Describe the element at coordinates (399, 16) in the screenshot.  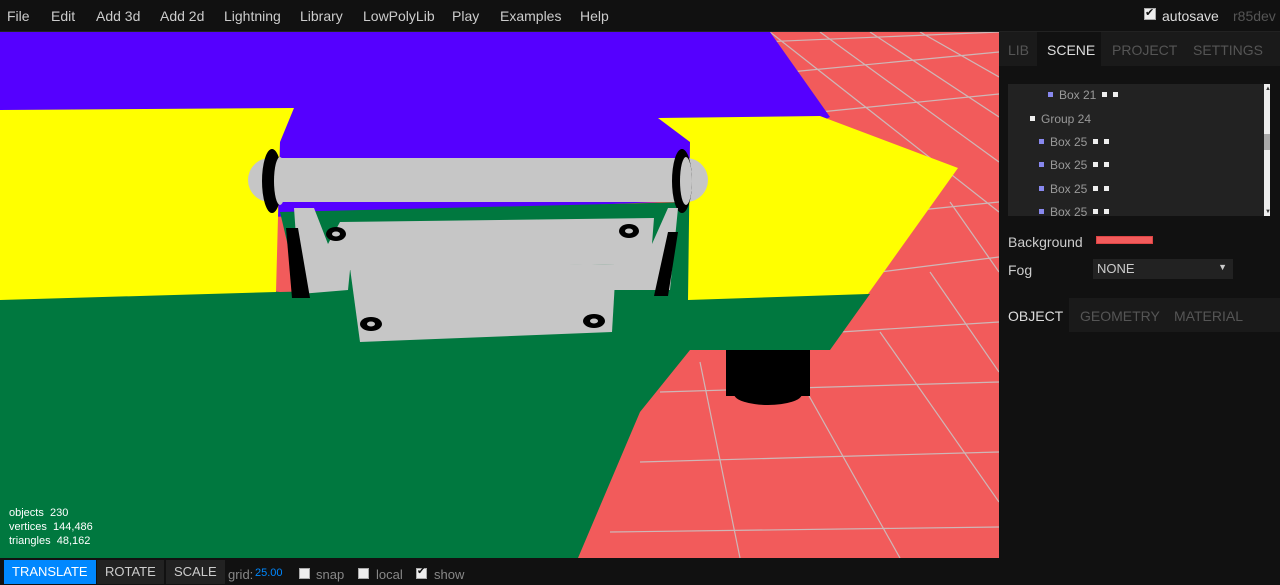
I see `menu-lowpolylib: LowPolyLib` at that location.